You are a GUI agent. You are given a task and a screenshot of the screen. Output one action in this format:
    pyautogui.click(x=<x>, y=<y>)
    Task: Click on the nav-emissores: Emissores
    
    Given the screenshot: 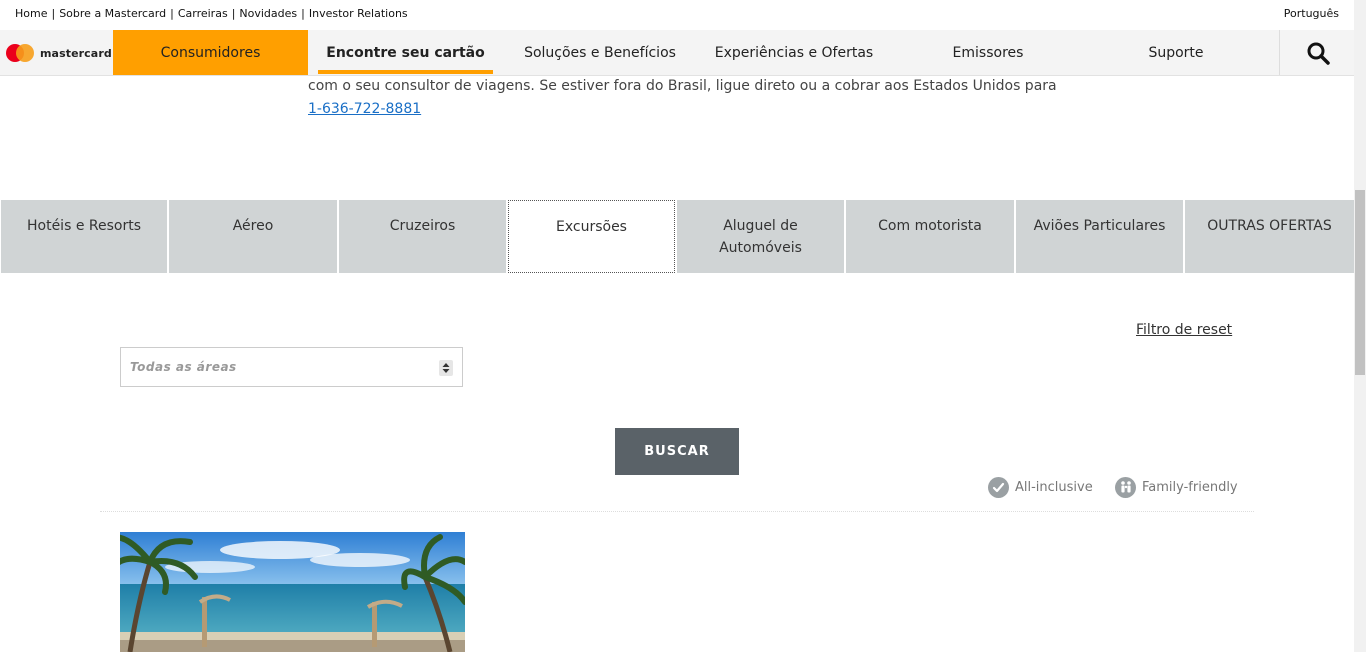 What is the action you would take?
    pyautogui.click(x=988, y=52)
    